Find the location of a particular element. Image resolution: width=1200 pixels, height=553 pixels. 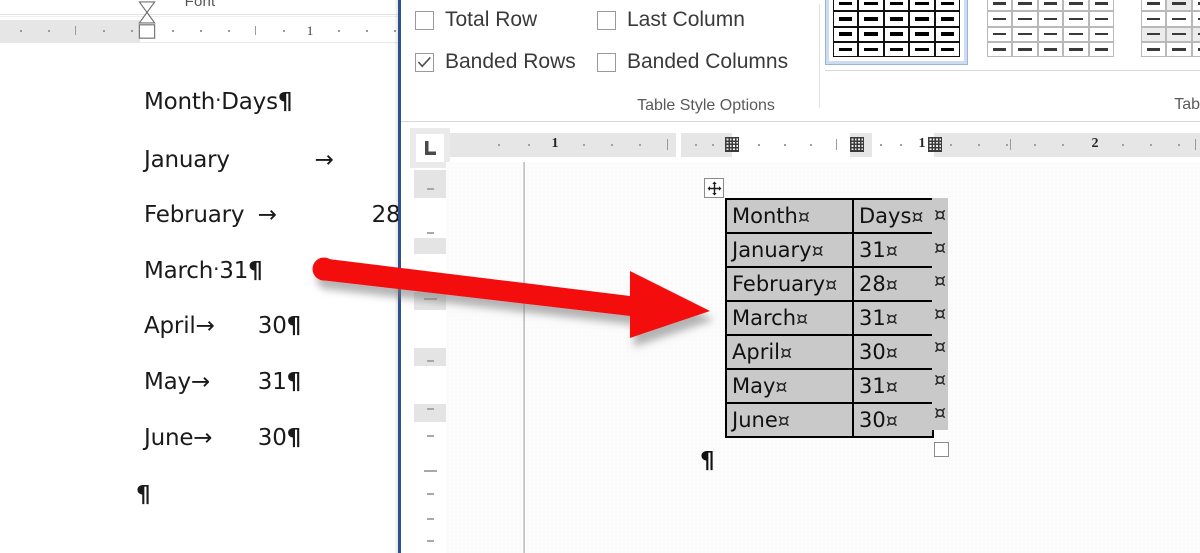

table-row: January¤ 31¤ is located at coordinates (829, 250).